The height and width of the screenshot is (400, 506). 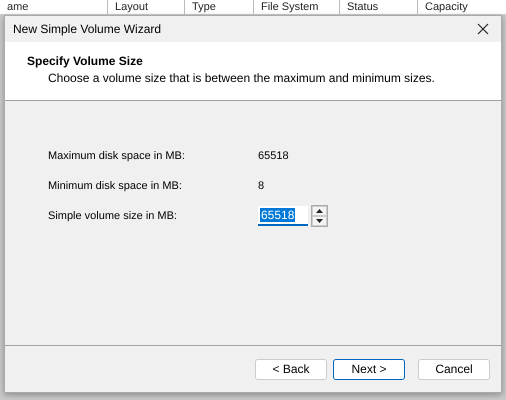 I want to click on up-triangle-icon, so click(x=319, y=210).